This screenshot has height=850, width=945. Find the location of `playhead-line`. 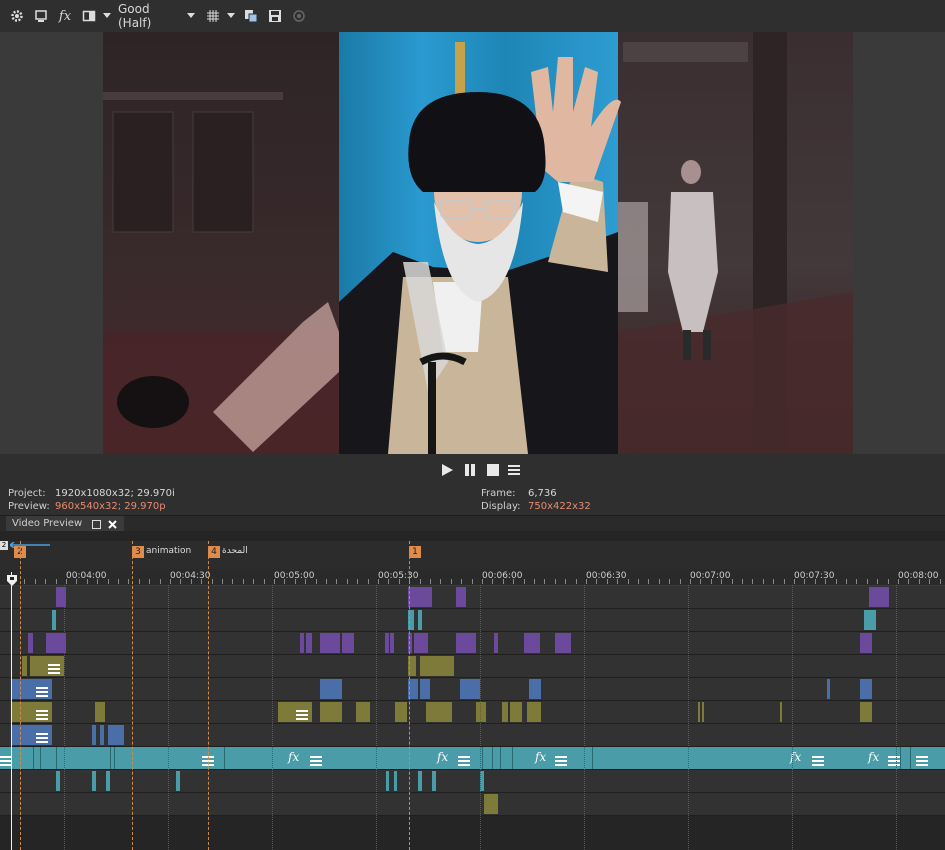

playhead-line is located at coordinates (11, 711).